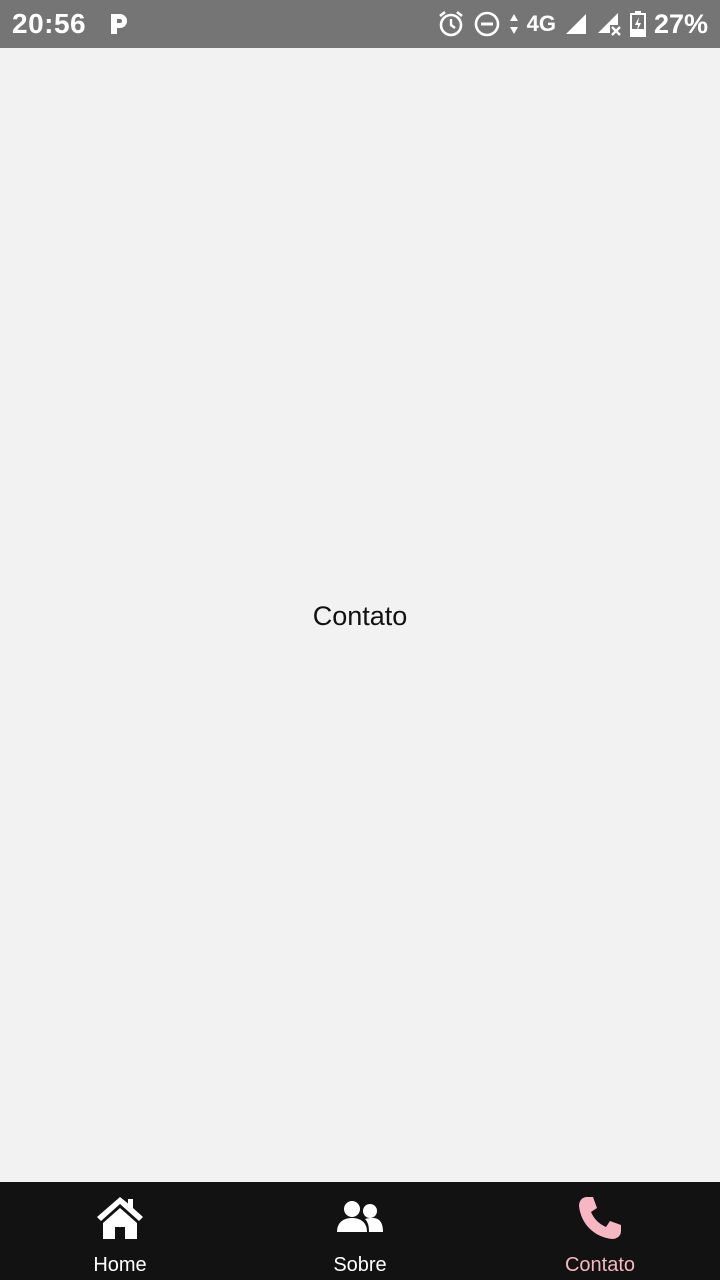  I want to click on tab-home-label: Home, so click(120, 1265).